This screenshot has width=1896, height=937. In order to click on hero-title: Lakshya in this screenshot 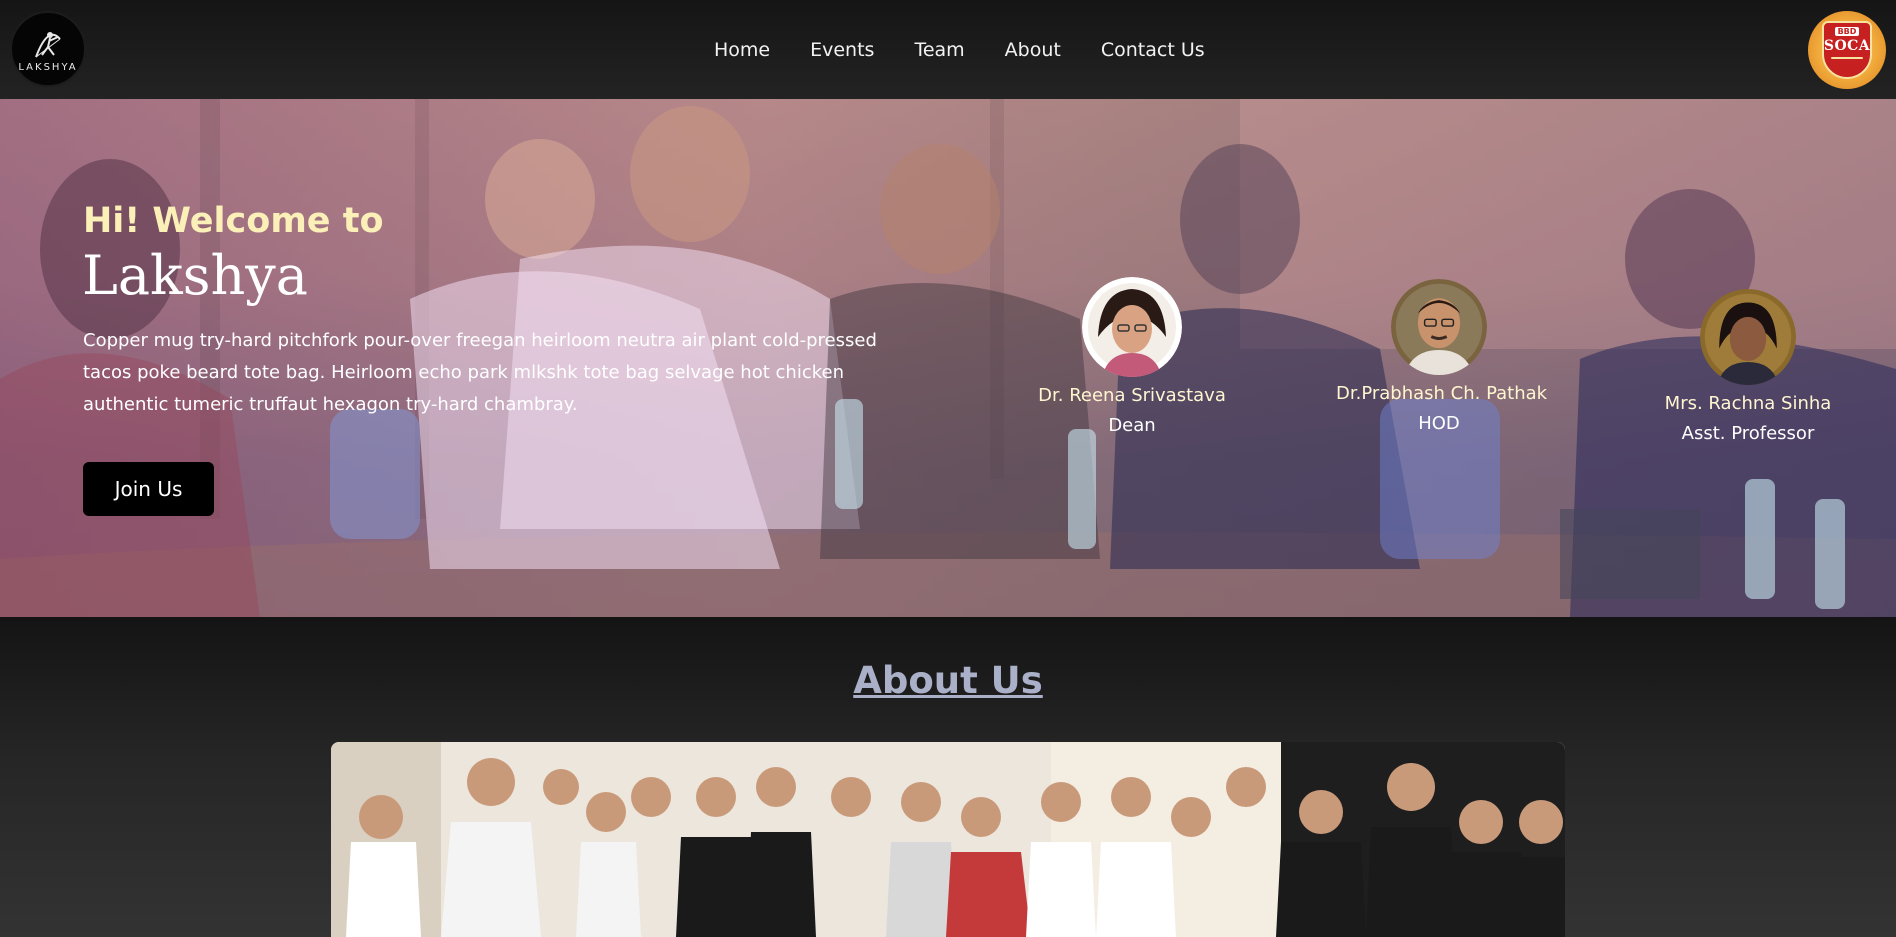, I will do `click(195, 275)`.